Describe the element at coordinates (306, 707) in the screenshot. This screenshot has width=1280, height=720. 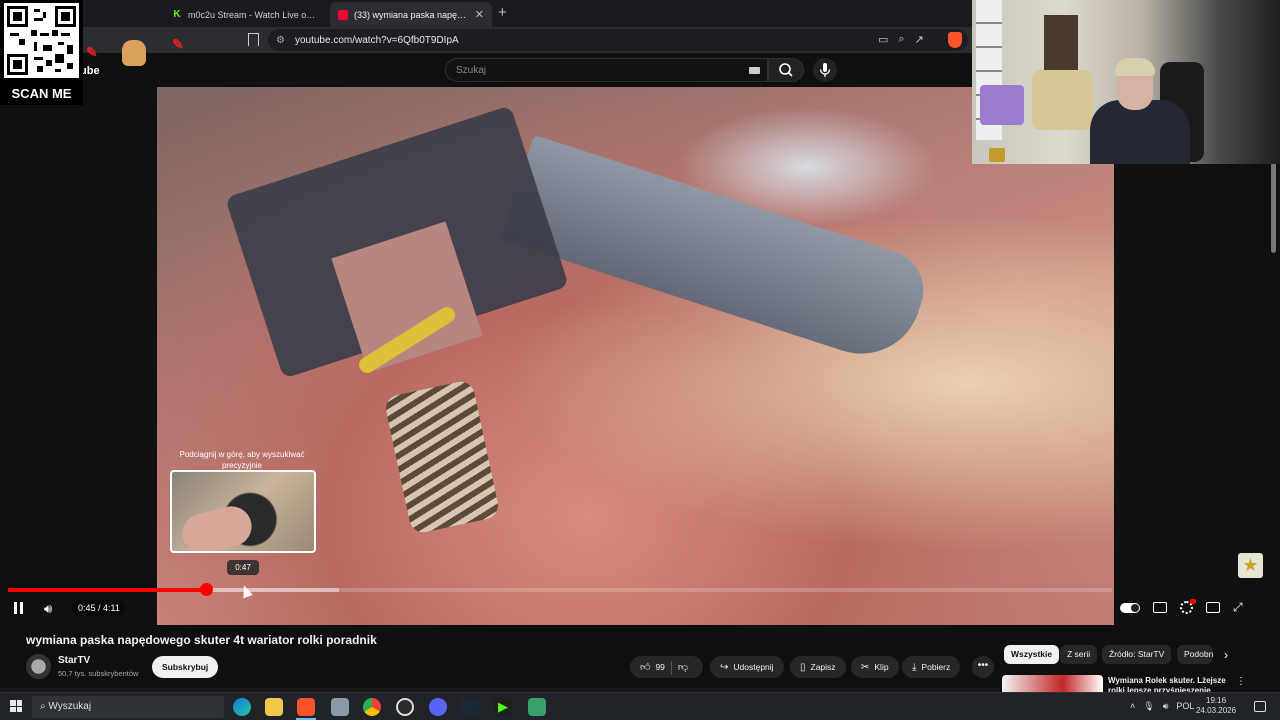
I see `brave-icon` at that location.